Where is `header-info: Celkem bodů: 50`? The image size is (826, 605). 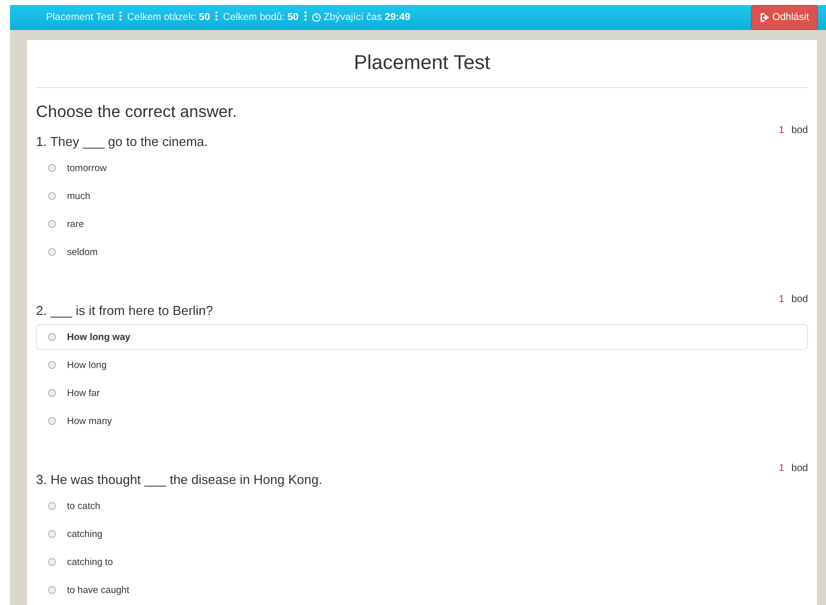
header-info: Celkem bodů: 50 is located at coordinates (261, 17).